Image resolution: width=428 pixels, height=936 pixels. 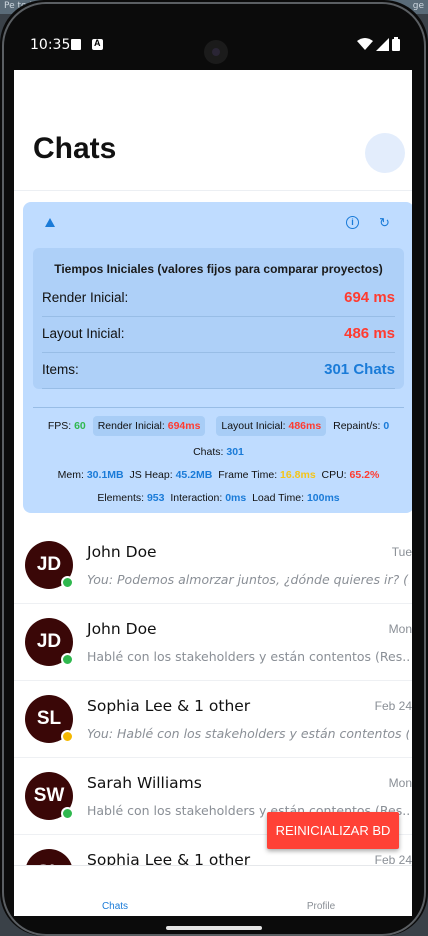 What do you see at coordinates (155, 498) in the screenshot?
I see `elements-value: 953` at bounding box center [155, 498].